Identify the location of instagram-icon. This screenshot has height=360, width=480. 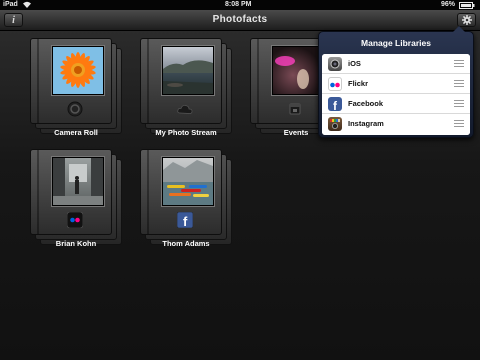
(335, 124).